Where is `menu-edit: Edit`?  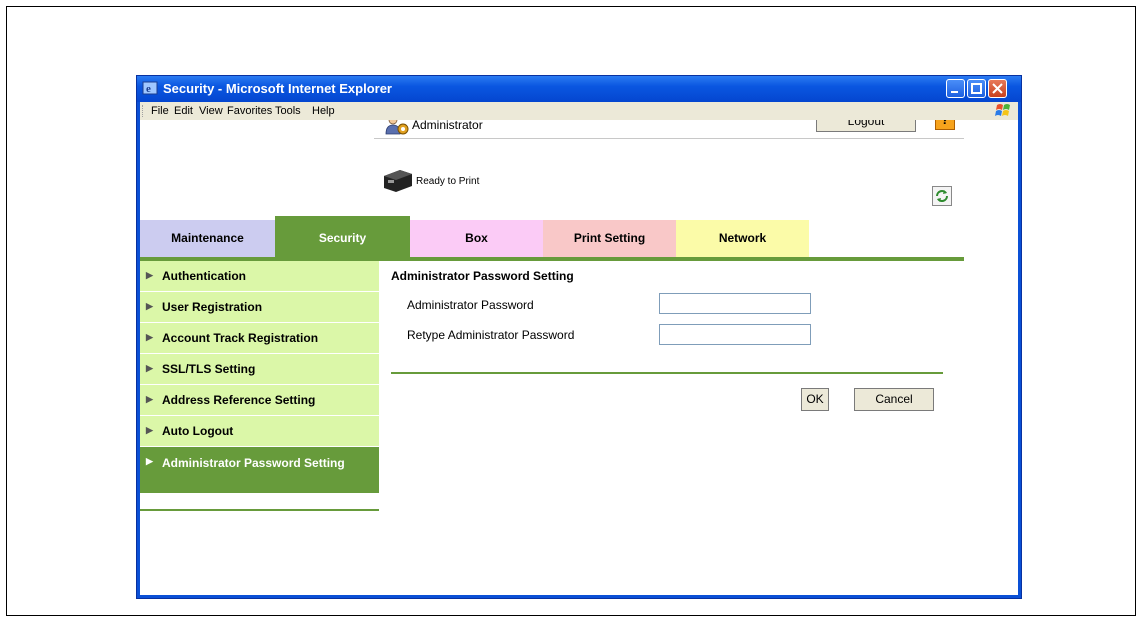
menu-edit: Edit is located at coordinates (183, 111).